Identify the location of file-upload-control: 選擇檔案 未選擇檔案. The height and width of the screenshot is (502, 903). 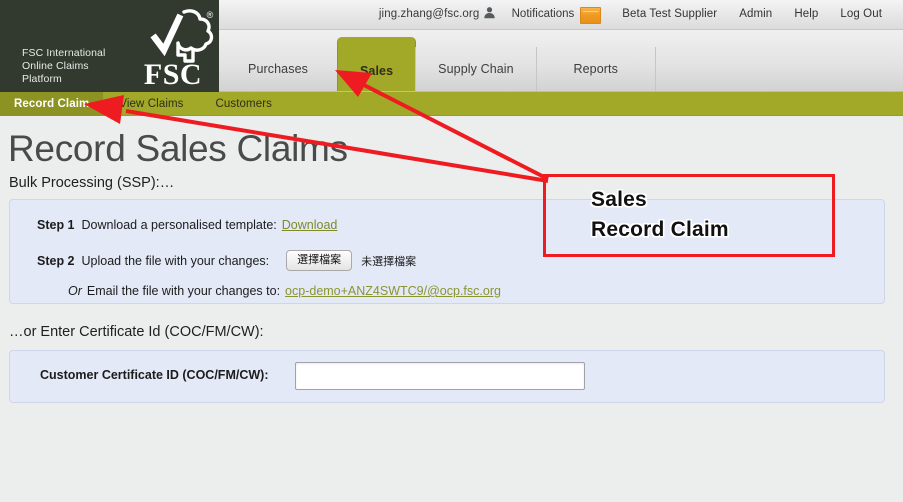
(351, 260).